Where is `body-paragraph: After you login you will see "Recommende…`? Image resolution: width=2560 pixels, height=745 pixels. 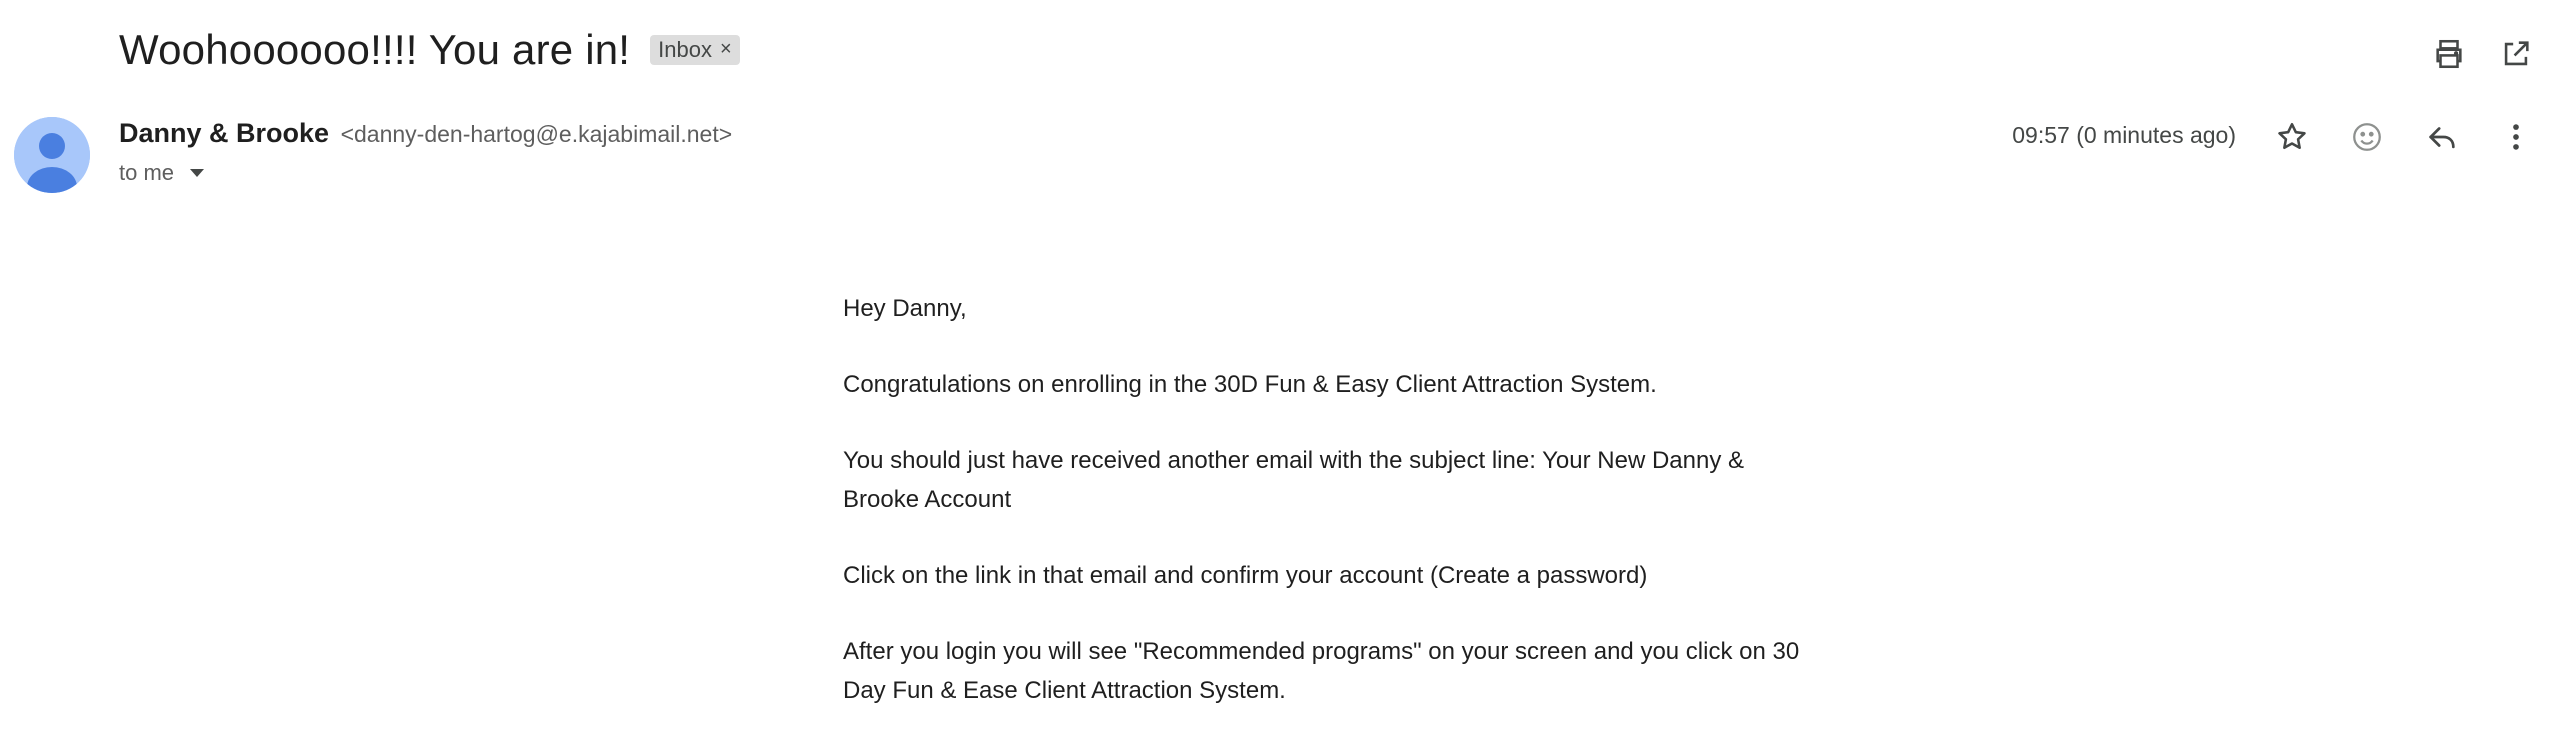 body-paragraph: After you login you will see "Recommende… is located at coordinates (1321, 671).